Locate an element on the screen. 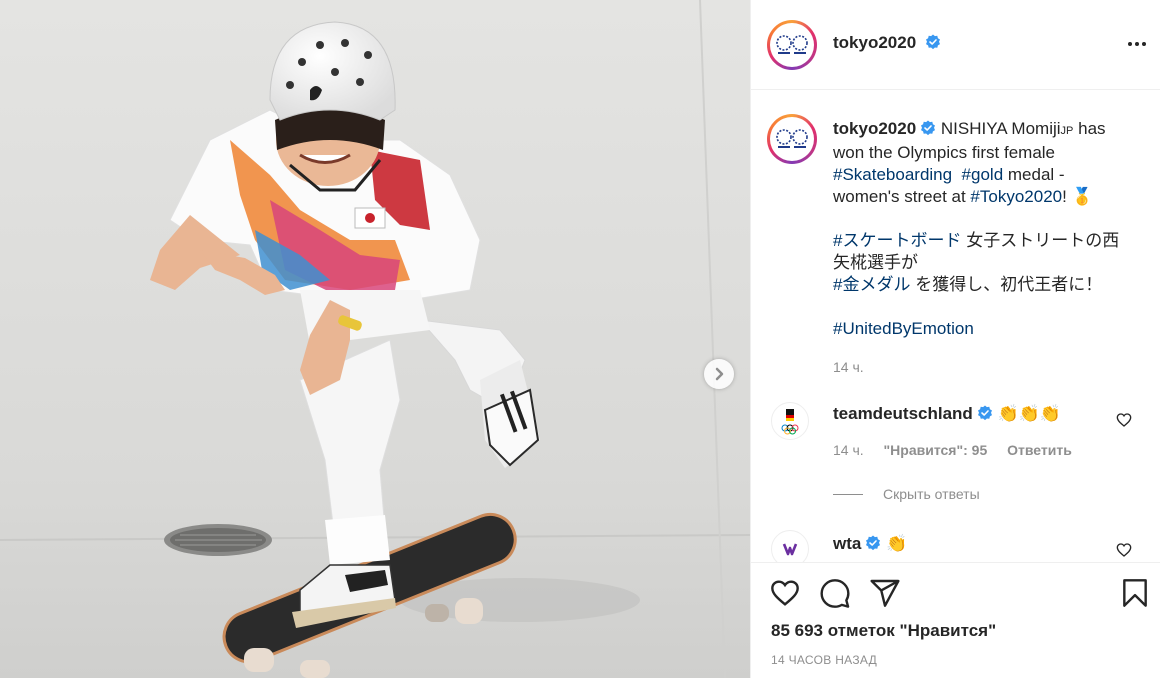 This screenshot has width=1160, height=678. caption-country-code: JP is located at coordinates (1067, 131).